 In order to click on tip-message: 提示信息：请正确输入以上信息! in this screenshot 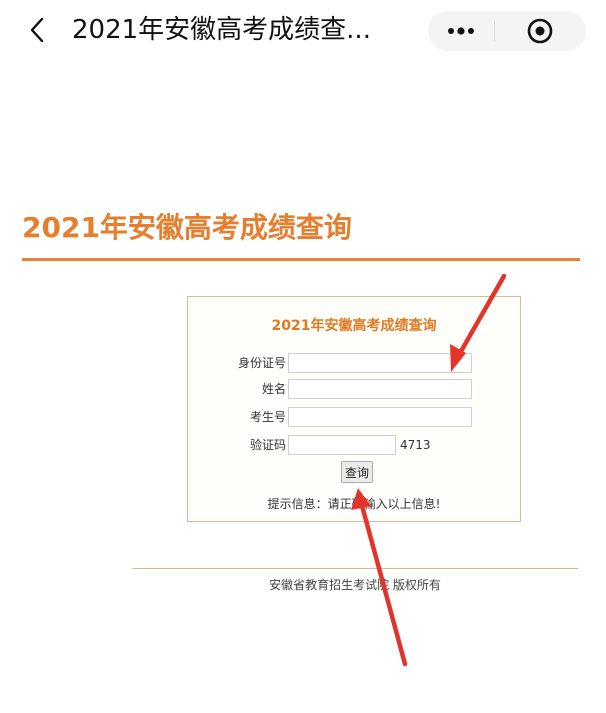, I will do `click(354, 504)`.